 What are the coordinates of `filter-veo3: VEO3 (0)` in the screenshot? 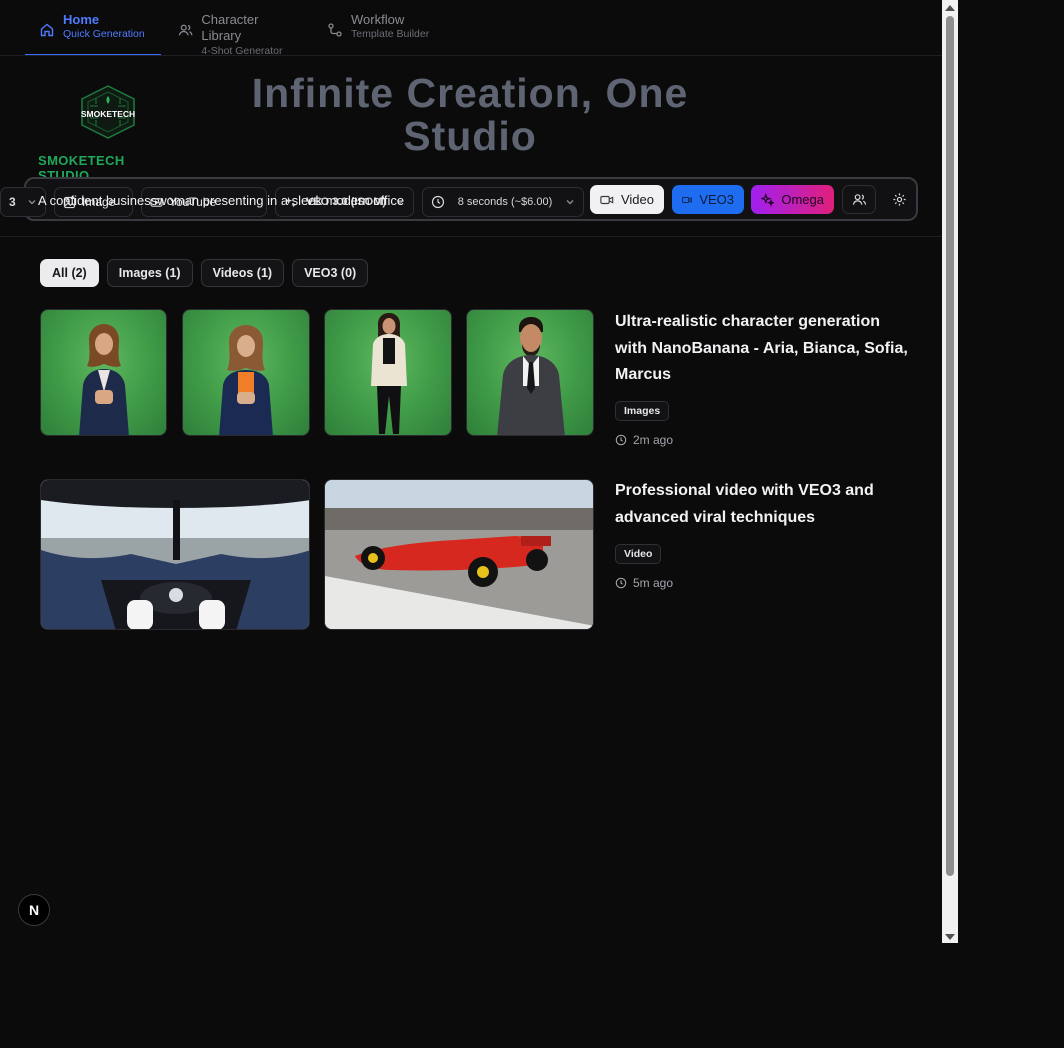 It's located at (330, 273).